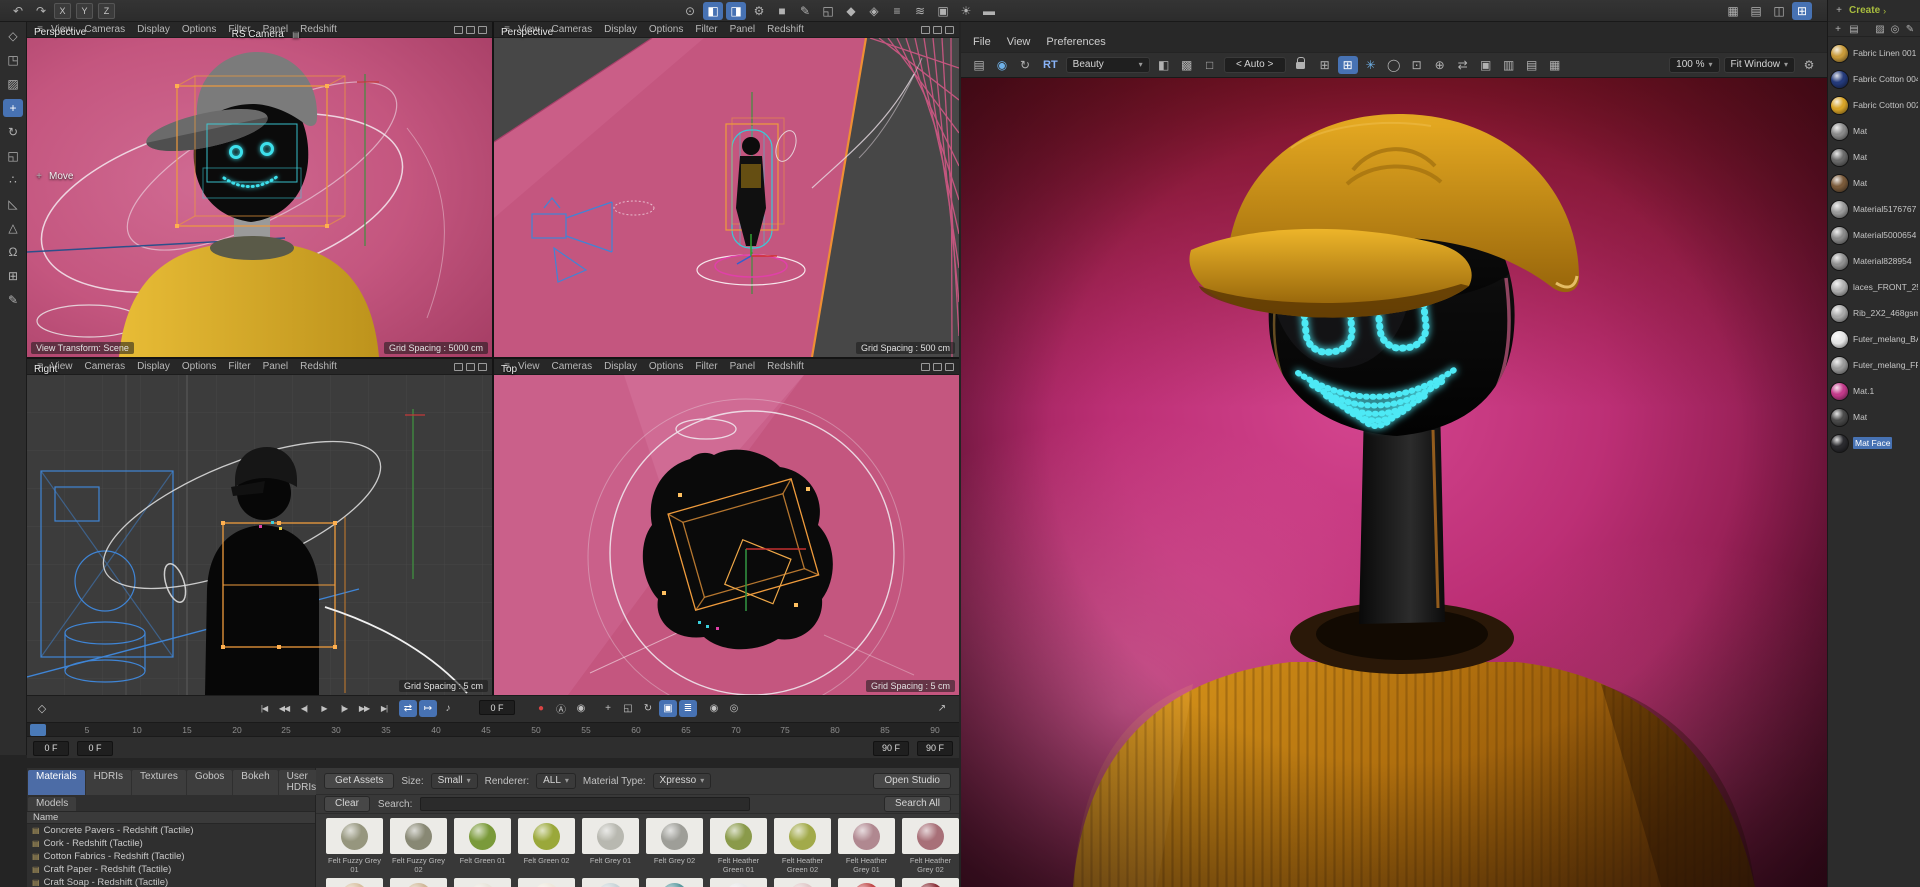 The width and height of the screenshot is (1920, 887). I want to click on autokey-icon: Ⓐ, so click(561, 708).